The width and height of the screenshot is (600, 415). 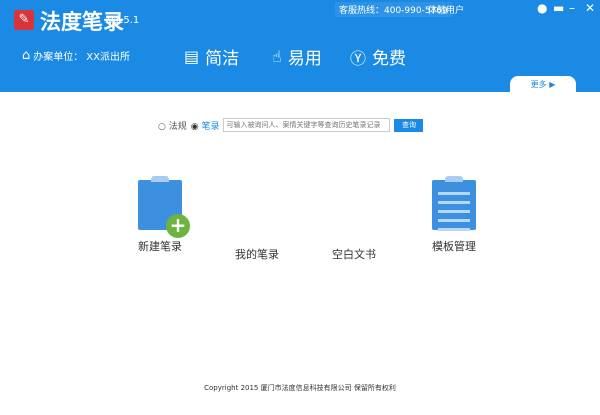 I want to click on feature-easy: ☝ 易用, so click(x=297, y=56).